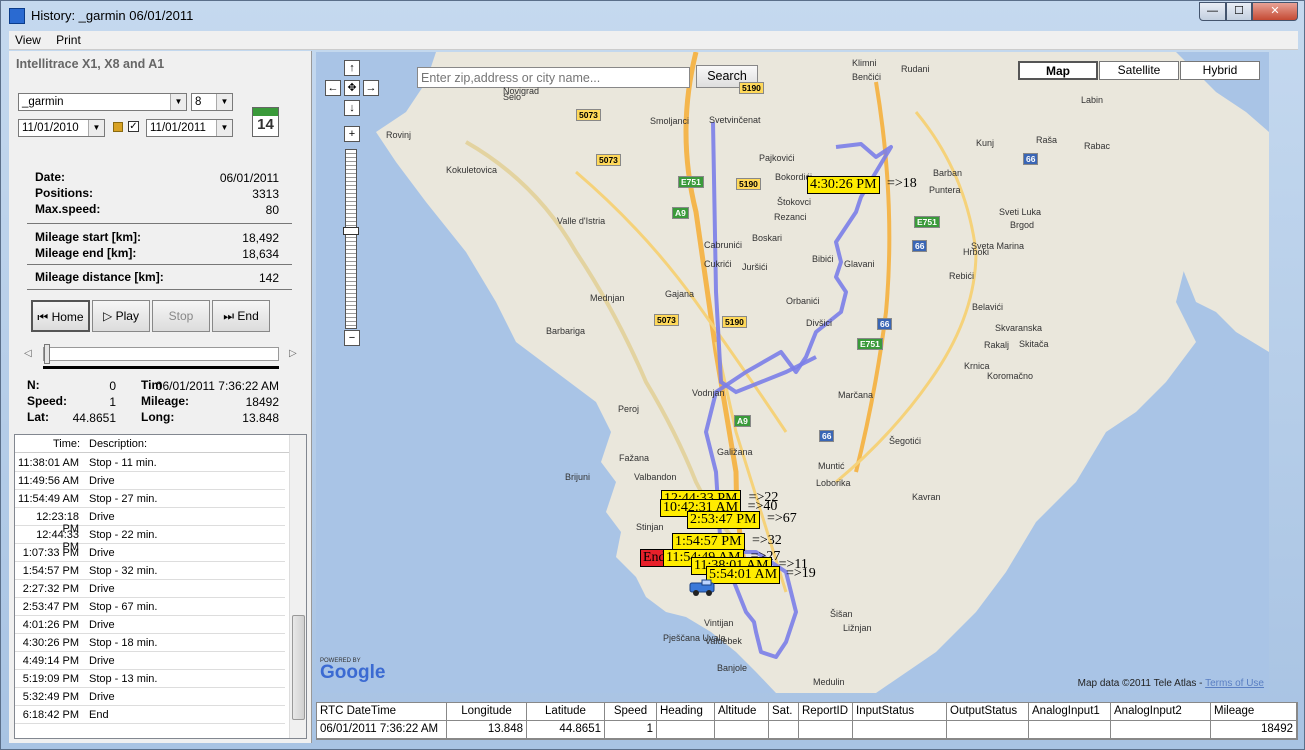 This screenshot has width=1305, height=750. I want to click on grid-column-header: Sat., so click(784, 712).